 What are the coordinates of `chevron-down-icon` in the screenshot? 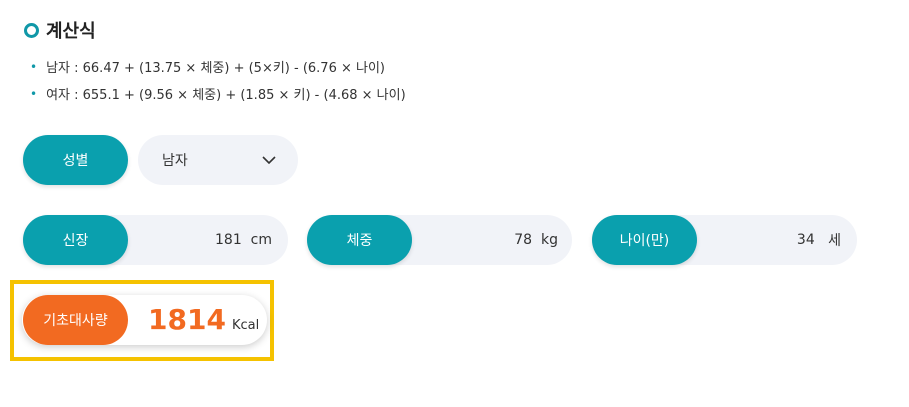 It's located at (269, 160).